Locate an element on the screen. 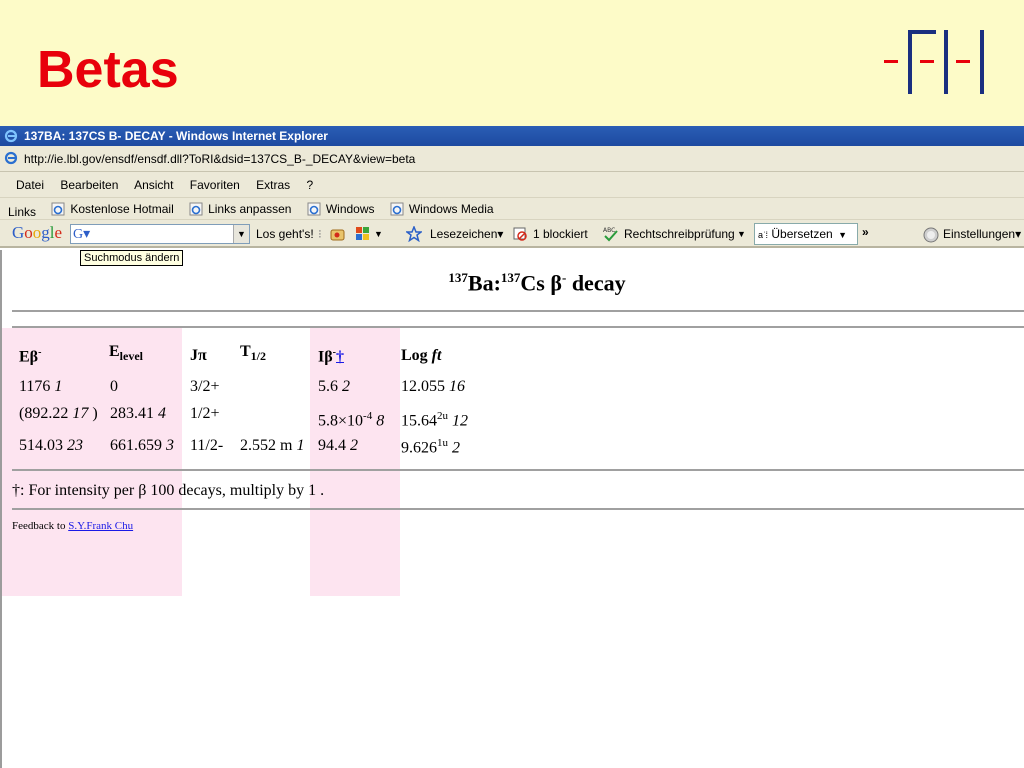 The width and height of the screenshot is (1024, 768). google-logo: Google is located at coordinates (37, 233).